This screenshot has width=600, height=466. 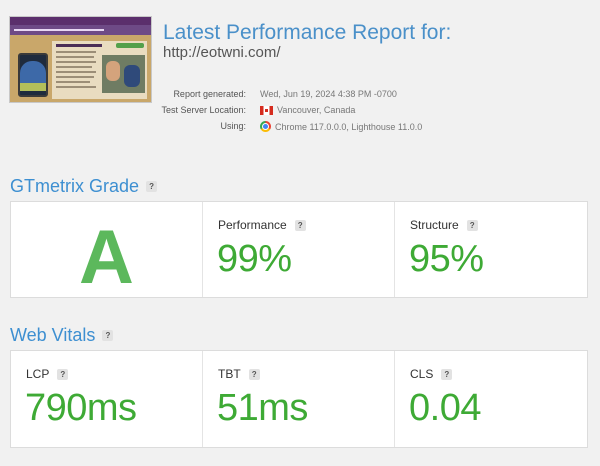 I want to click on lcp-label-text: LCP, so click(x=38, y=374).